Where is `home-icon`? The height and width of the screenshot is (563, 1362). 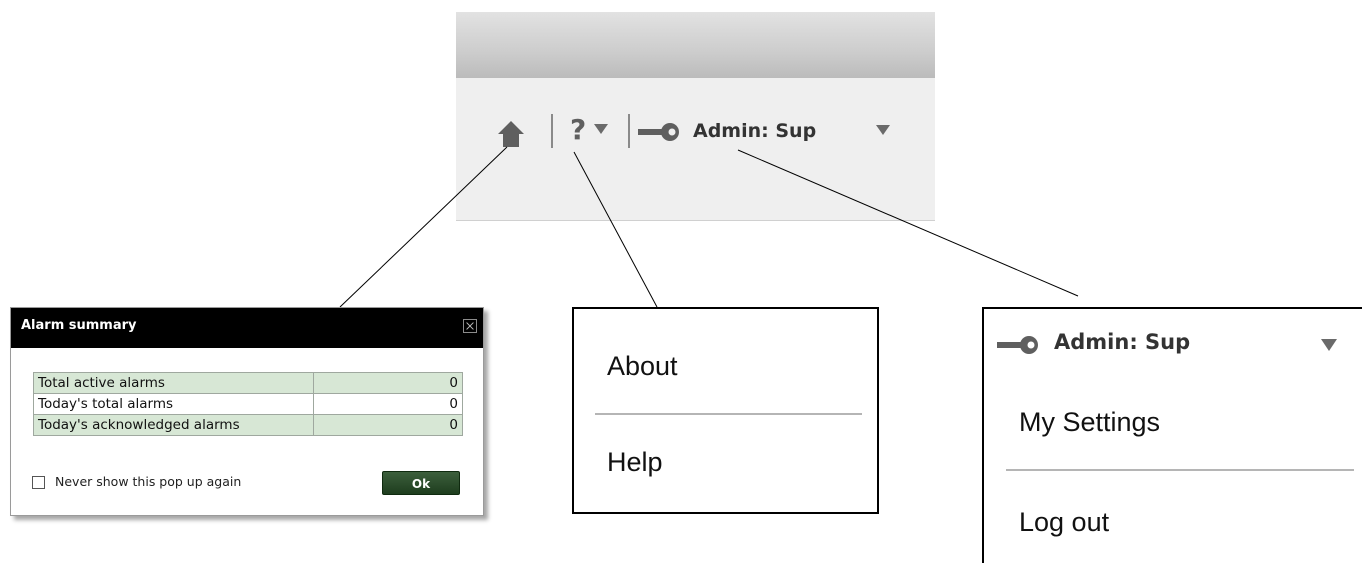
home-icon is located at coordinates (511, 134).